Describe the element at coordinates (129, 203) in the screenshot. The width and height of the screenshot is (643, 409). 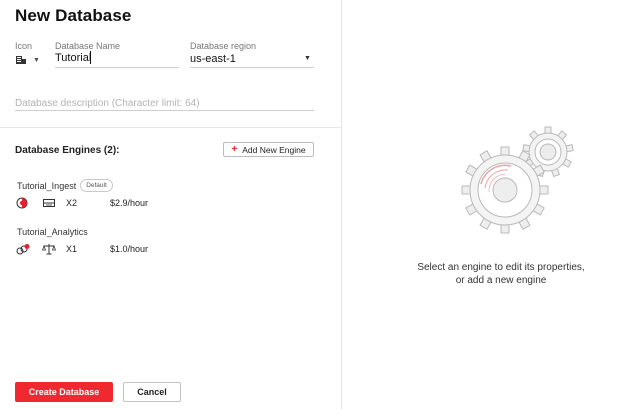
I see `engine-price: $2.9/hour` at that location.